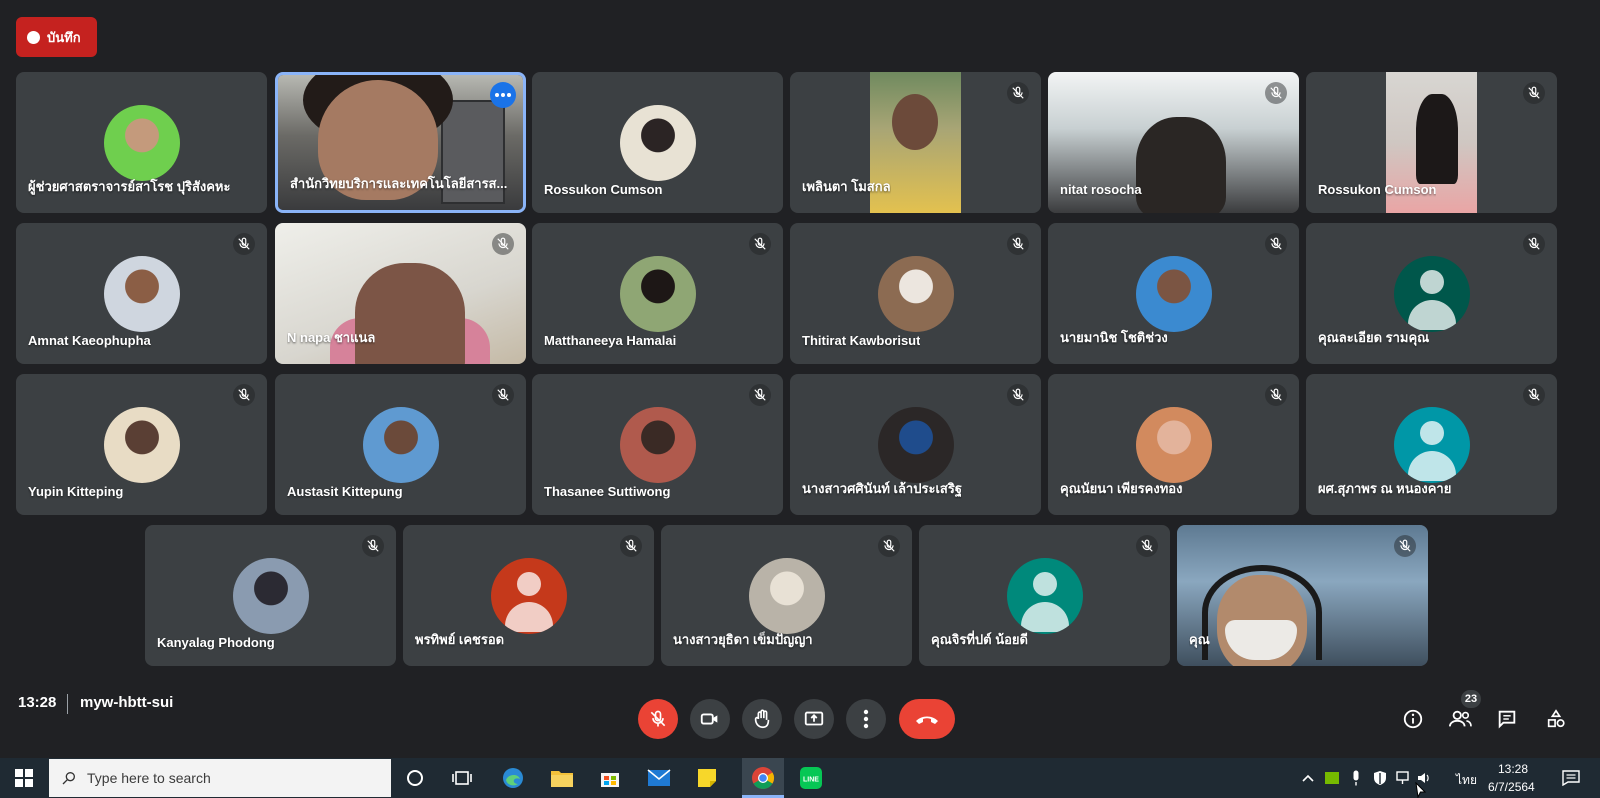 This screenshot has height=798, width=1600. What do you see at coordinates (1511, 787) in the screenshot?
I see `taskbar-clock-date: 6/7/2564` at bounding box center [1511, 787].